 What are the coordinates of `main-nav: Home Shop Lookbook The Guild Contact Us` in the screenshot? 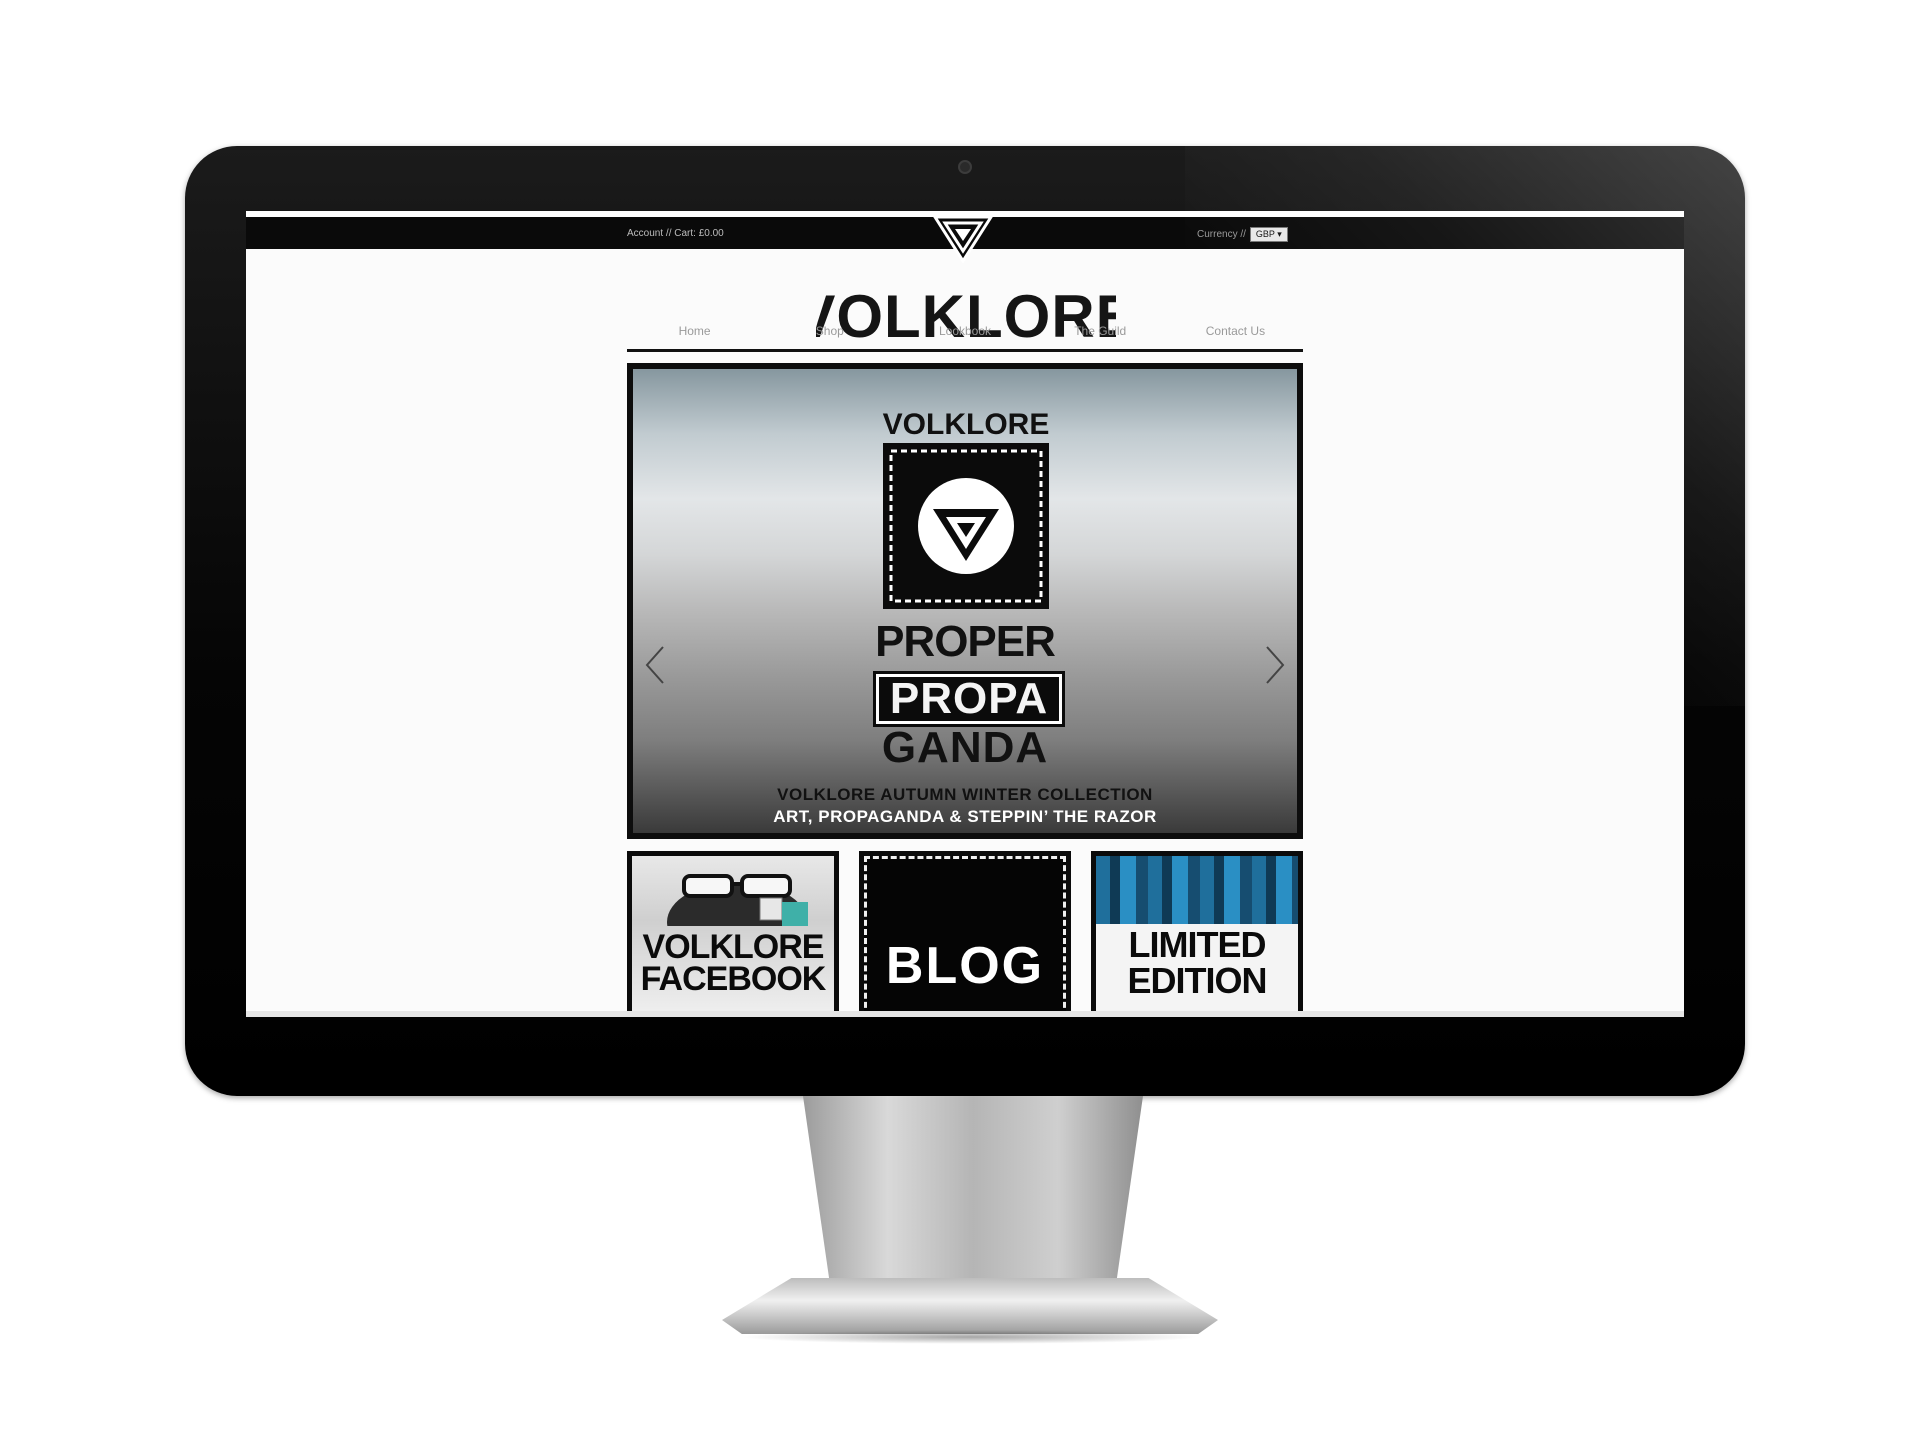 It's located at (965, 331).